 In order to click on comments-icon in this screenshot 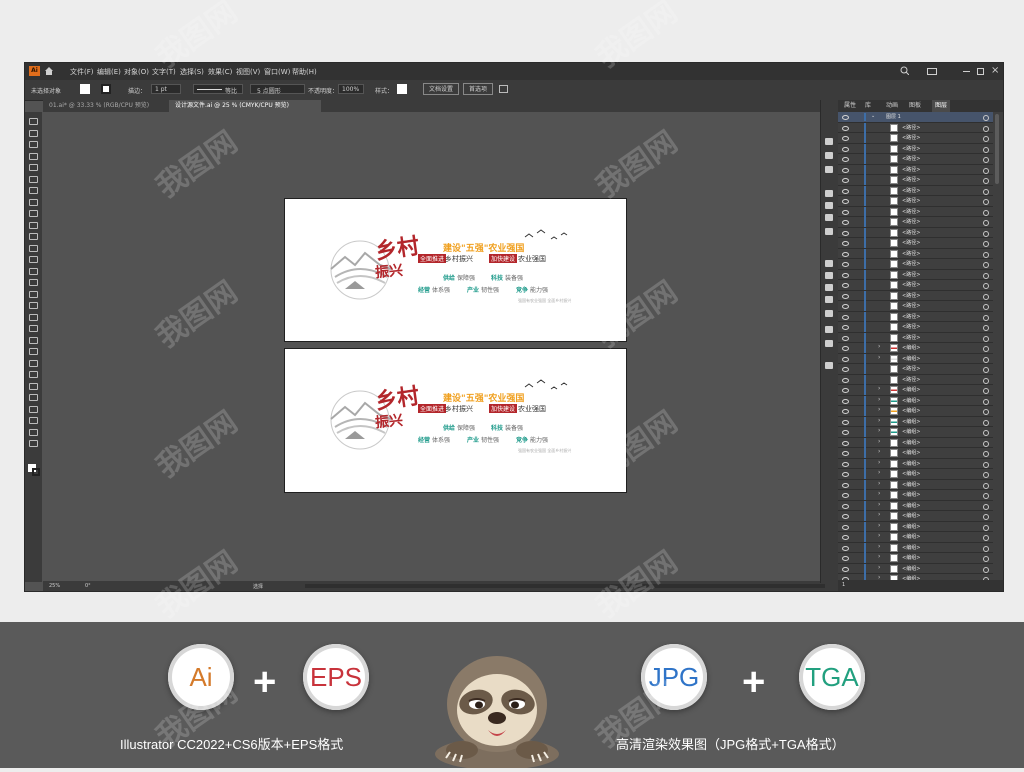, I will do `click(829, 343)`.